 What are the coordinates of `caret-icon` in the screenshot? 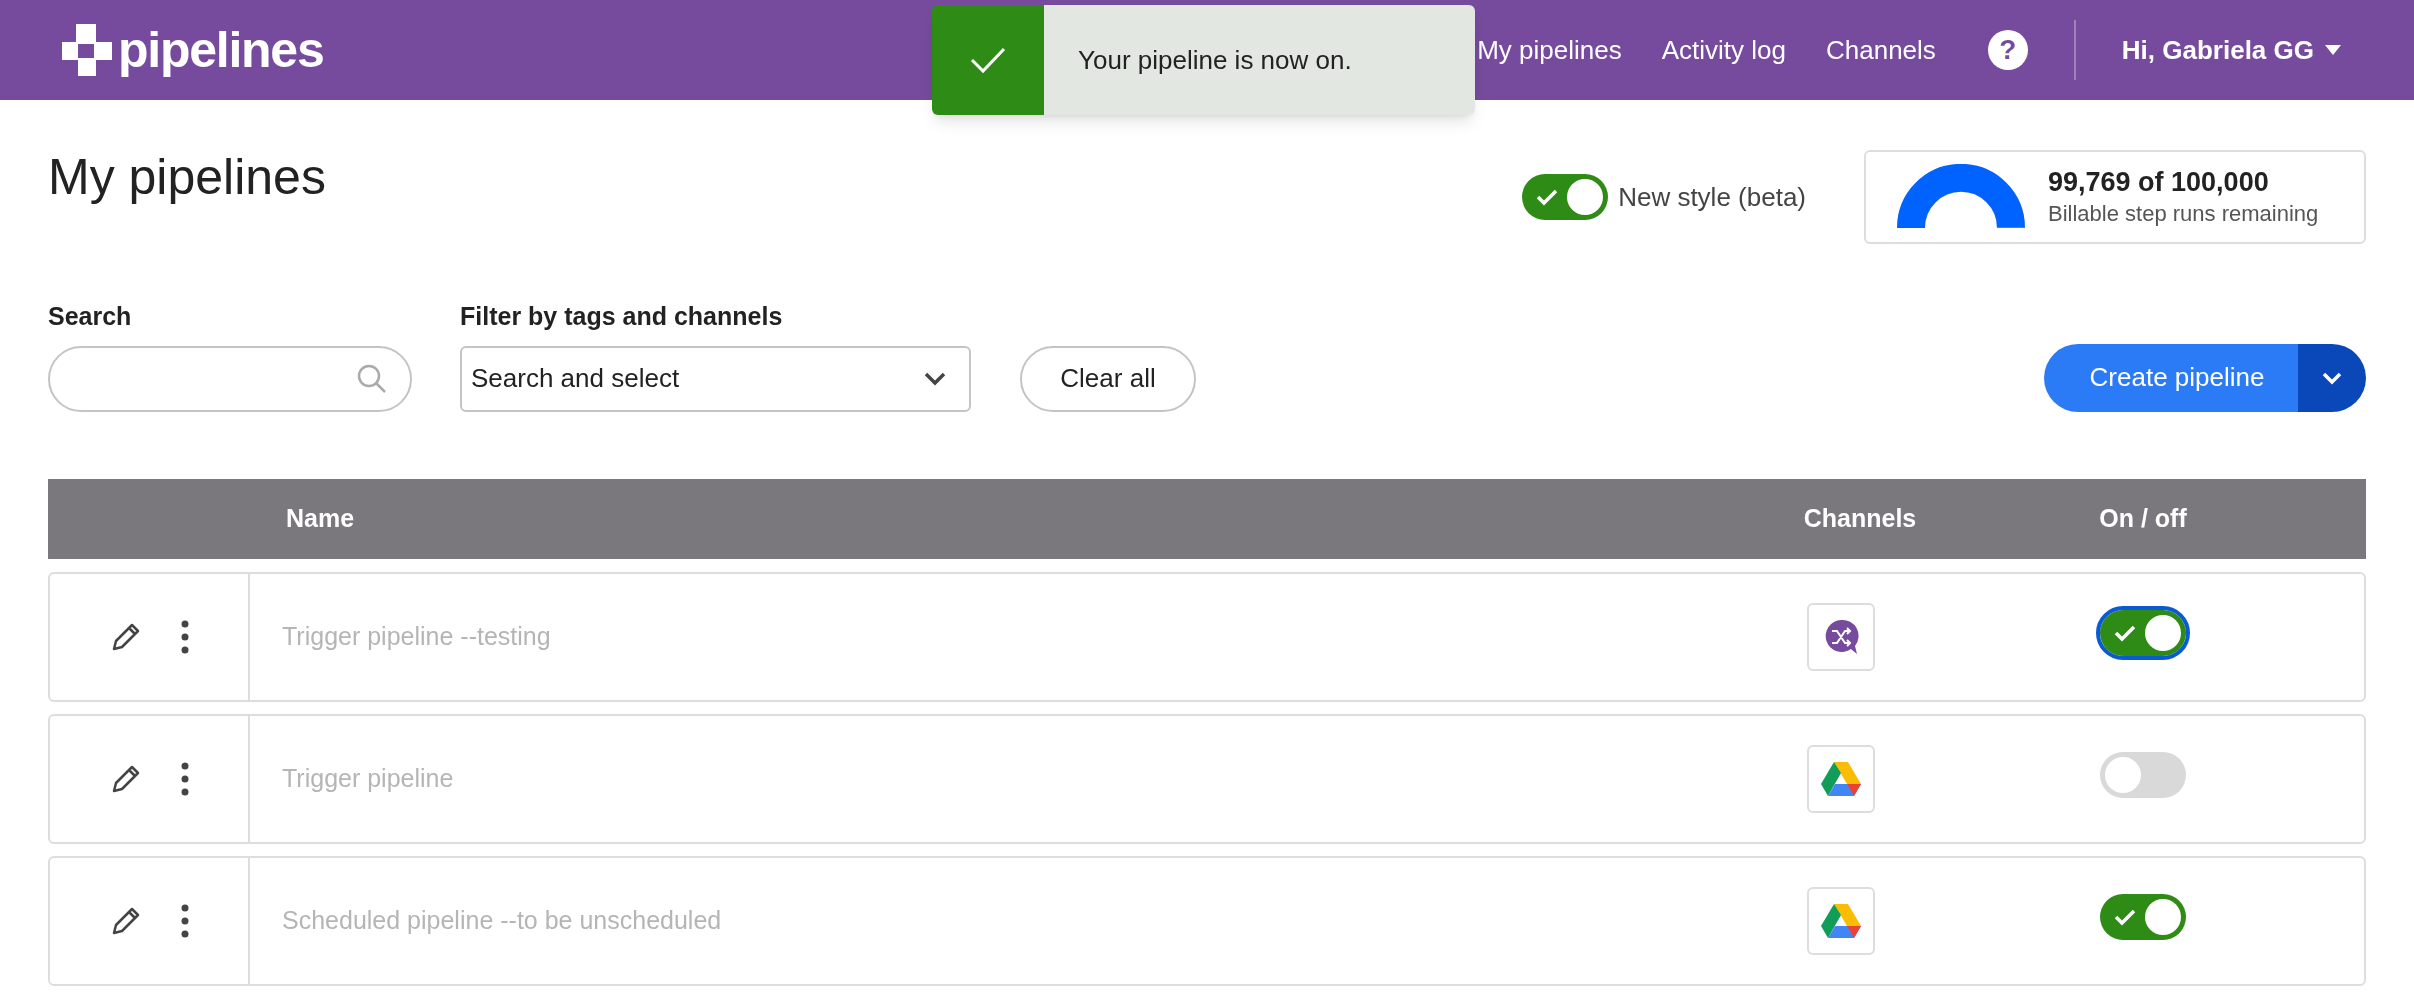 It's located at (2333, 50).